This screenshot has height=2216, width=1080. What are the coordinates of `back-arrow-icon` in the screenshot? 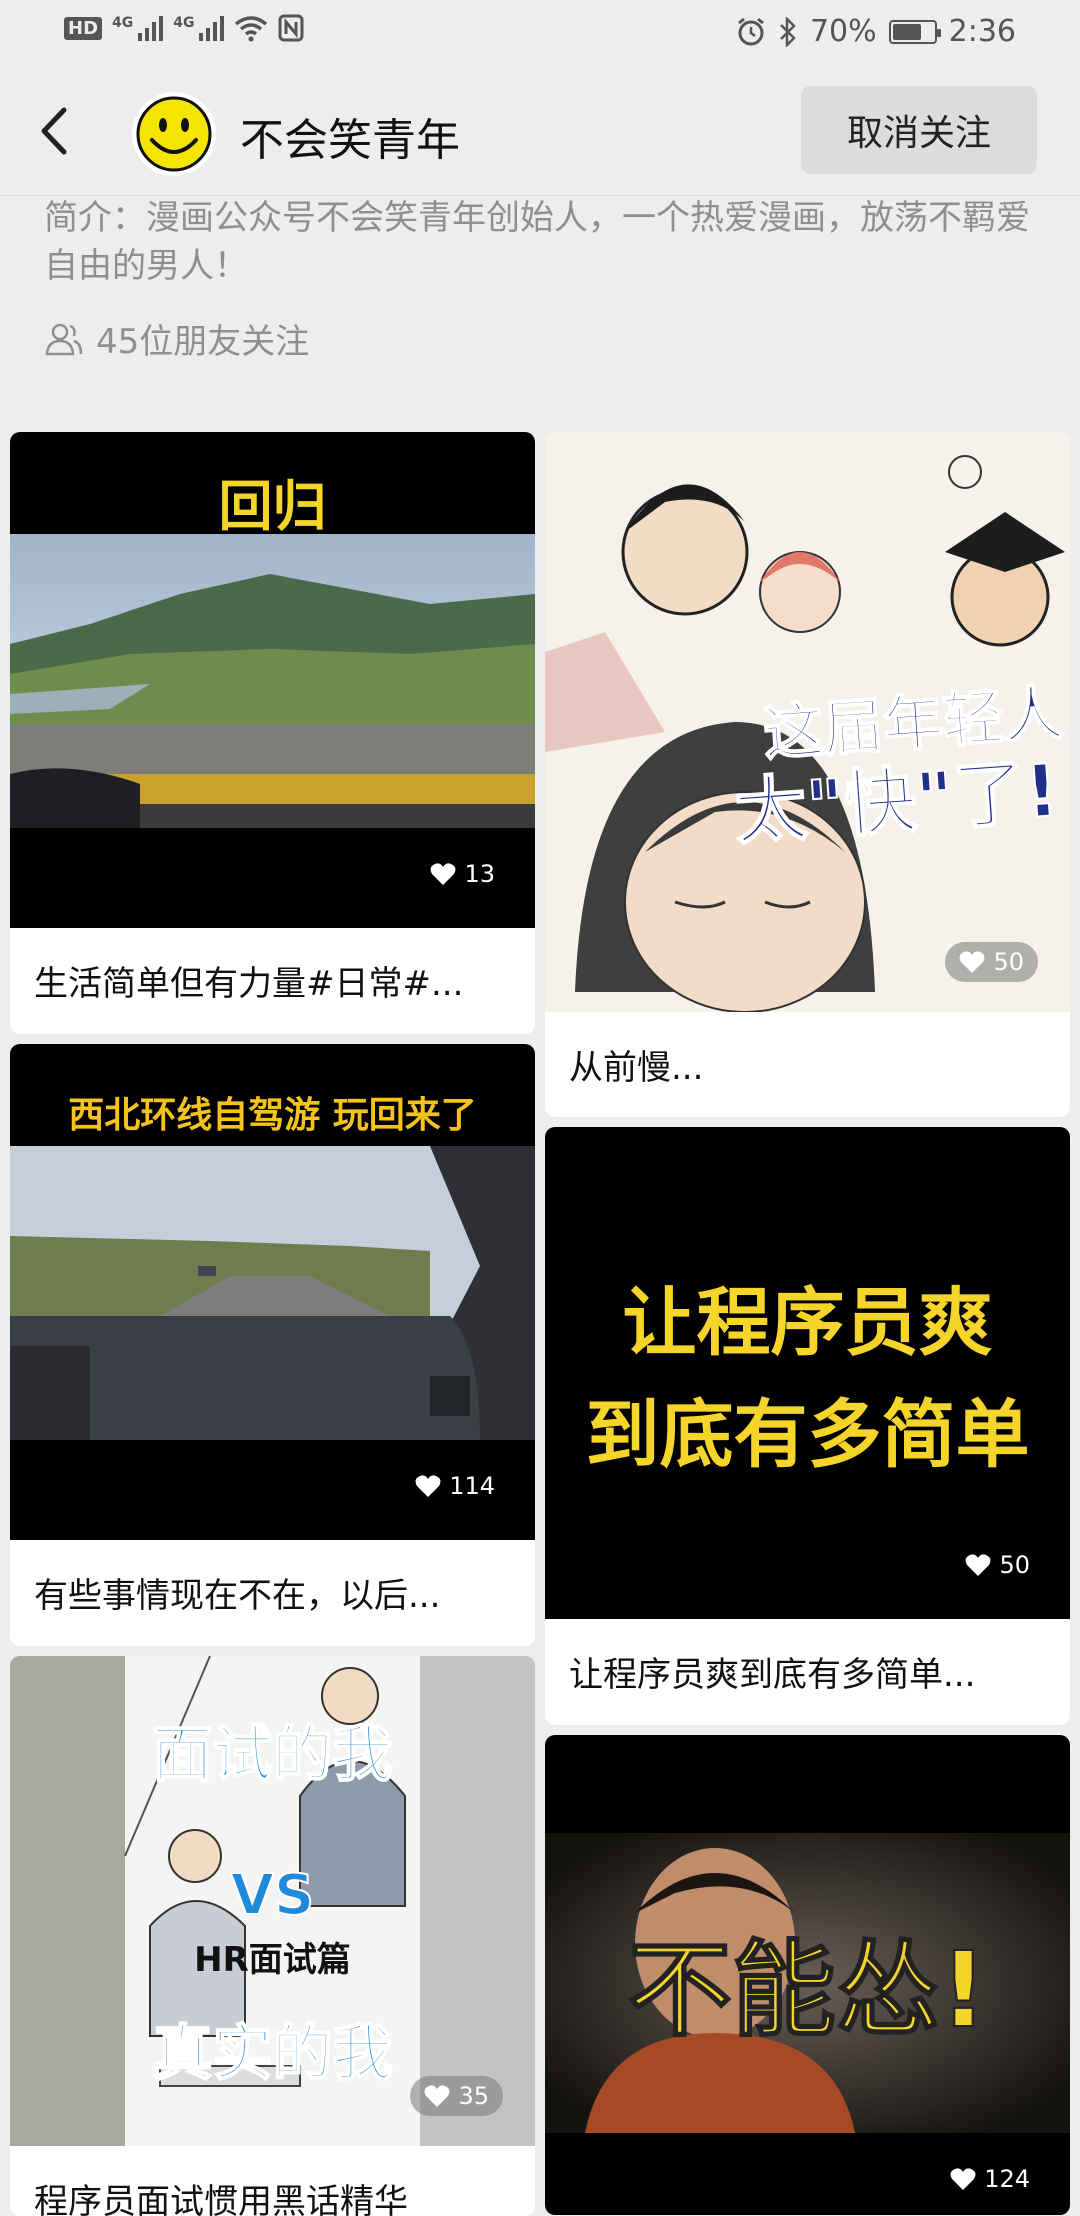 It's located at (54, 131).